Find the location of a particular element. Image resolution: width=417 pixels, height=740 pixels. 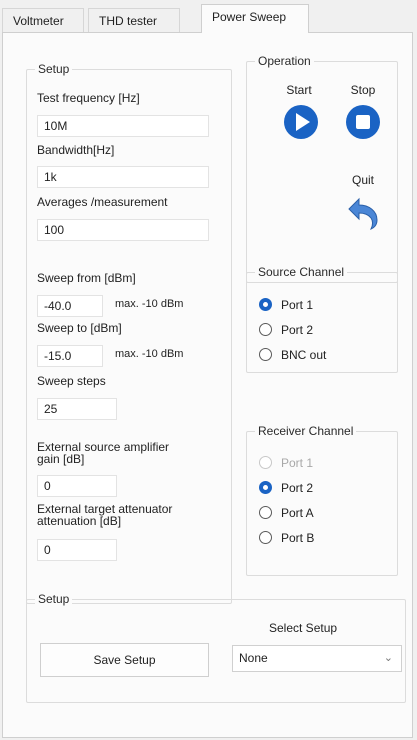

tab-thd-tester: THD tester is located at coordinates (134, 20).